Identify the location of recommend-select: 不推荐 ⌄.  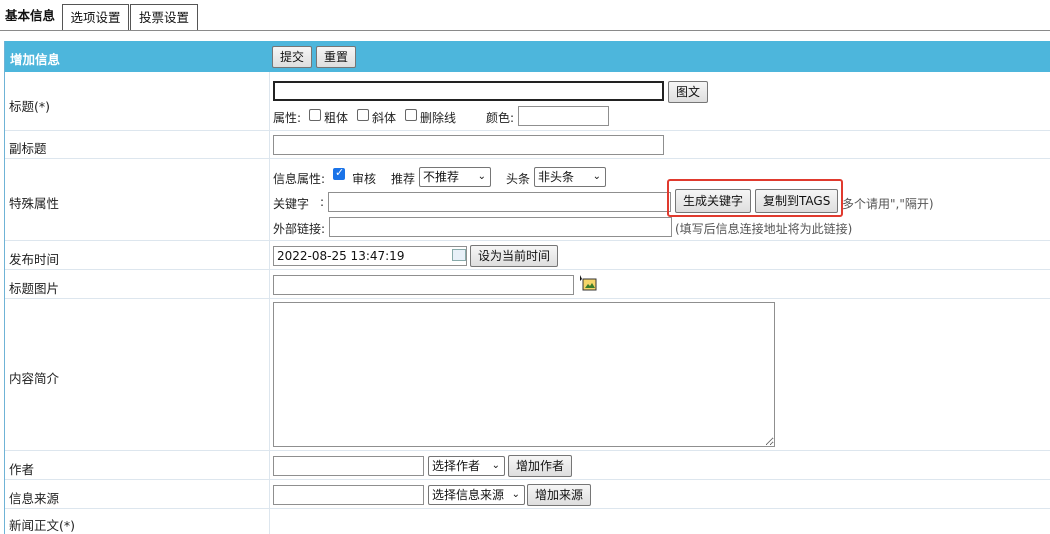
(455, 177).